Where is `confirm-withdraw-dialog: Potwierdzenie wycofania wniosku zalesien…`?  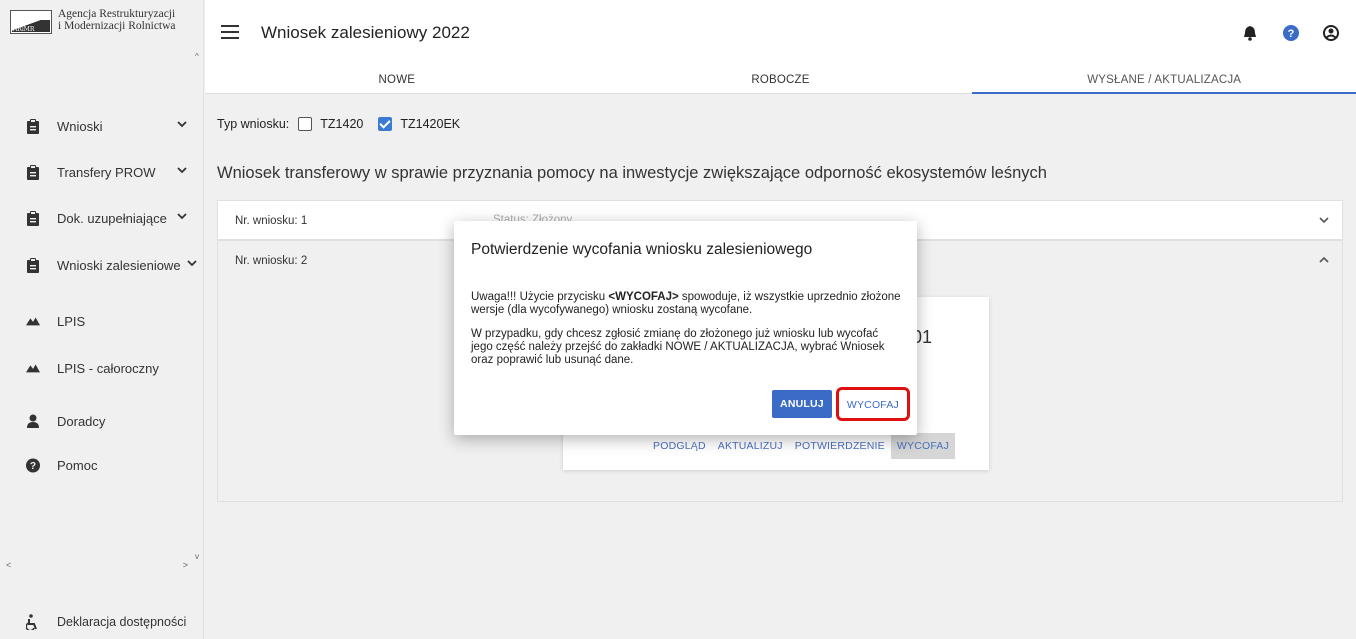
confirm-withdraw-dialog: Potwierdzenie wycofania wniosku zalesien… is located at coordinates (685, 328).